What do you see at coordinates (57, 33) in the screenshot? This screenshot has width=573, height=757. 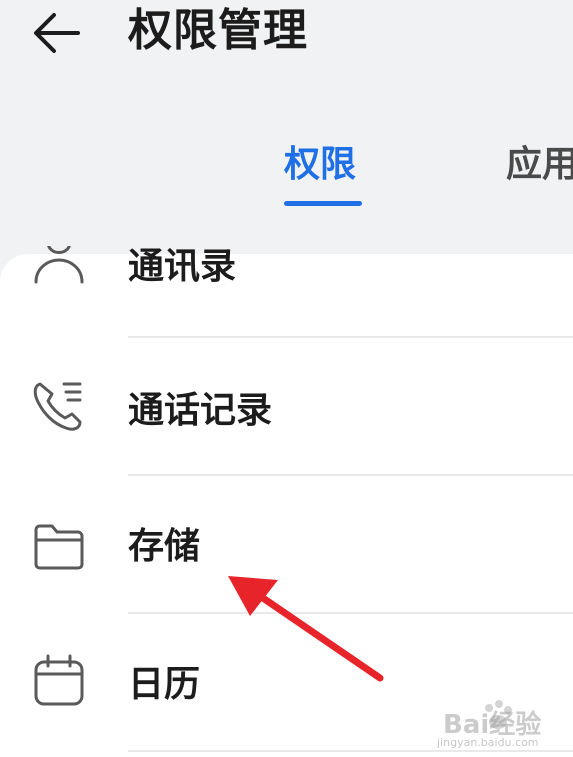 I see `arrow-left-icon` at bounding box center [57, 33].